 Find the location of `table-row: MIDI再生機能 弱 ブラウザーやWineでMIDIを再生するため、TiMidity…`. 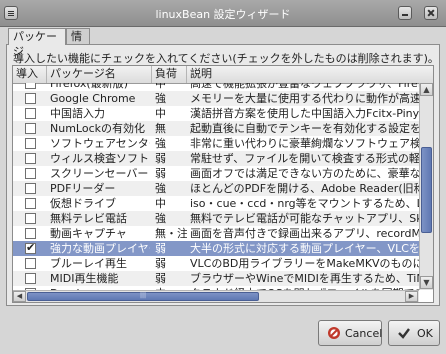

table-row: MIDI再生機能 弱 ブラウザーやWineでMIDIを再生するため、TiMidity… is located at coordinates (216, 278).